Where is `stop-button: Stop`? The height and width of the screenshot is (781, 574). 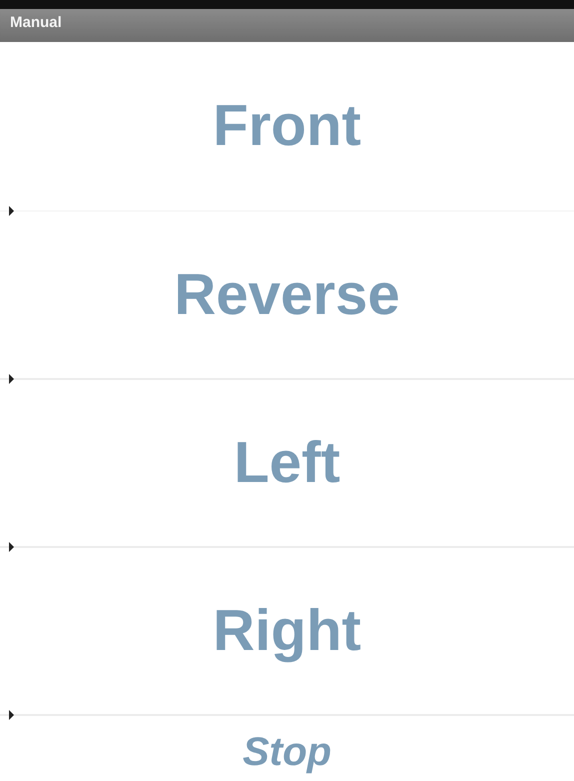
stop-button: Stop is located at coordinates (287, 752).